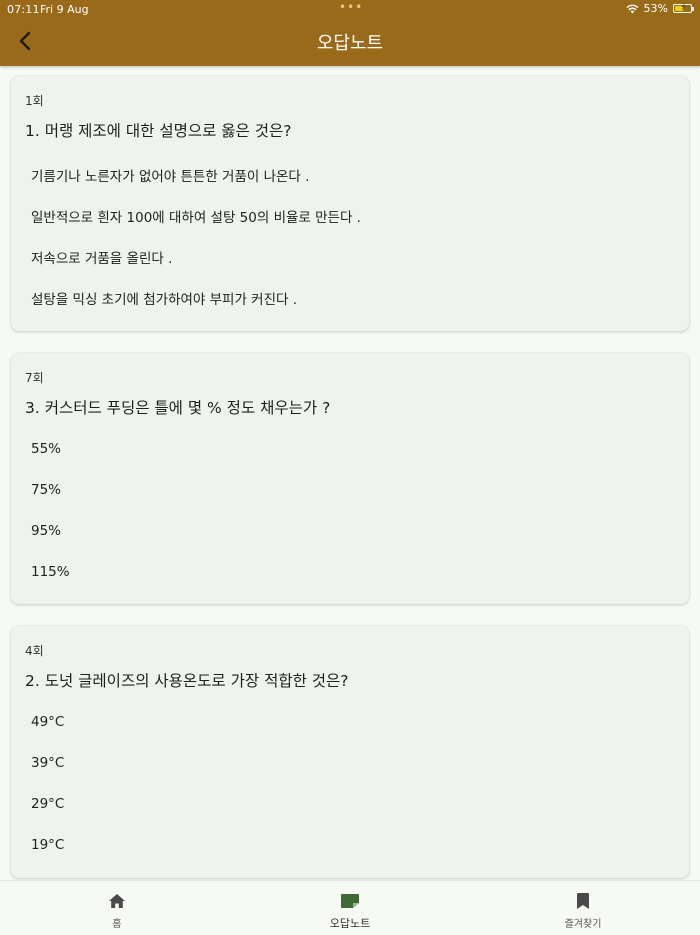 Image resolution: width=700 pixels, height=935 pixels. What do you see at coordinates (178, 408) in the screenshot?
I see `question-text: 3. 커스터드 푸딩은 틀에 몇 % 정도 채우는가 ?` at bounding box center [178, 408].